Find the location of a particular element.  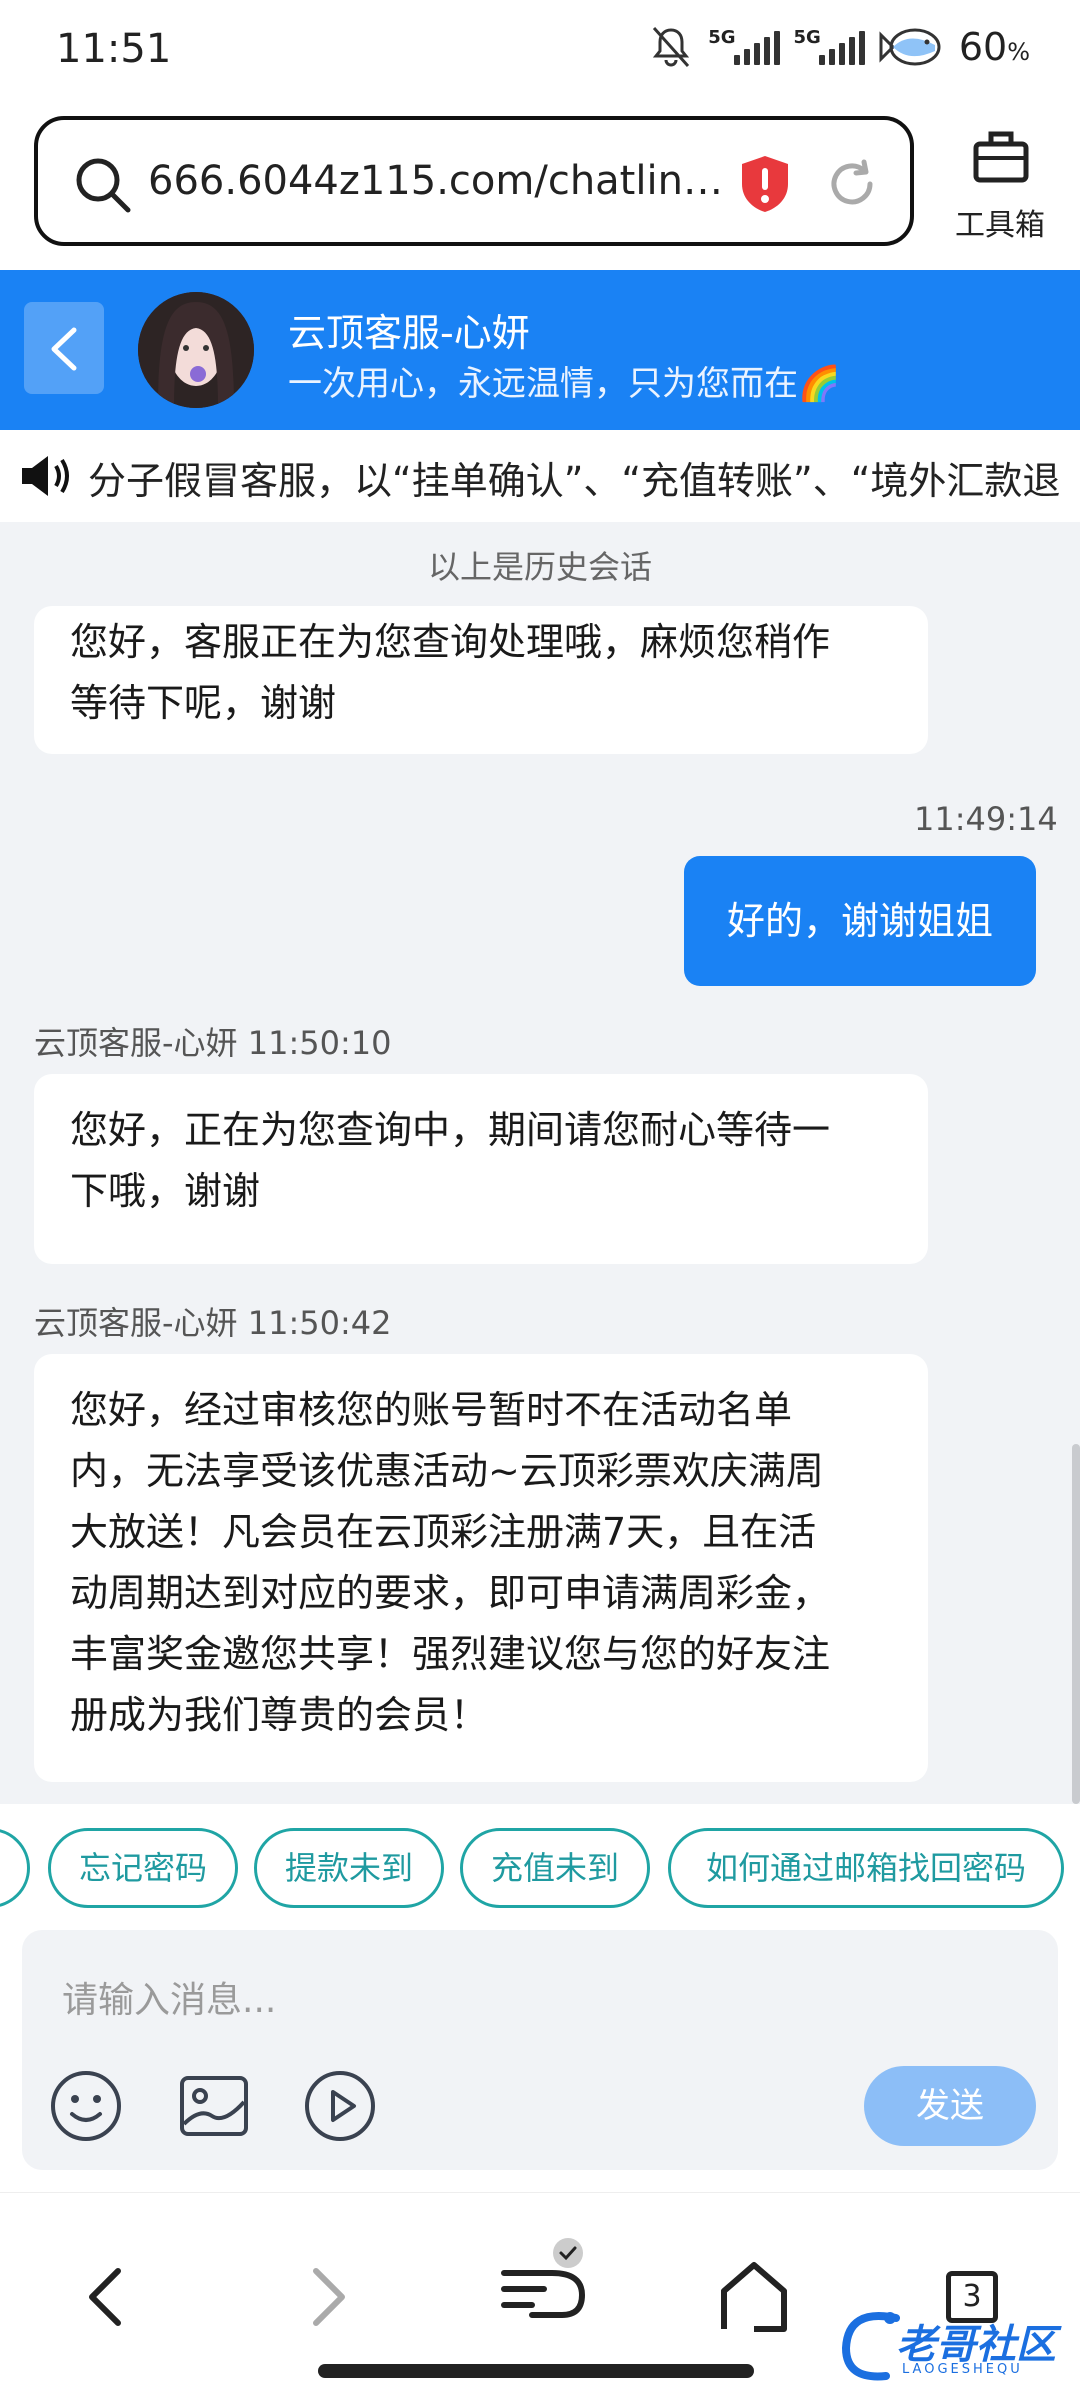

nav-back-icon is located at coordinates (106, 2297).